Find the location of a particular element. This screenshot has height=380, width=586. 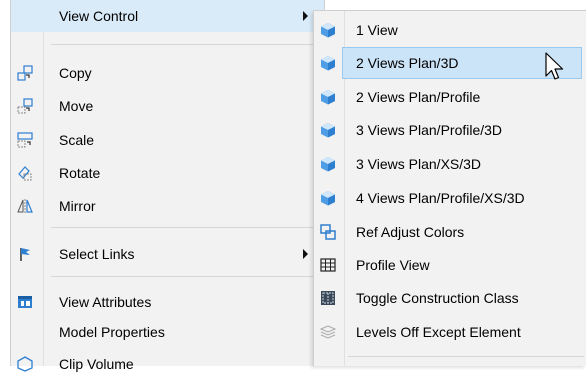

menu-item-label: 3 Views Plan/Profile/3D is located at coordinates (429, 130).